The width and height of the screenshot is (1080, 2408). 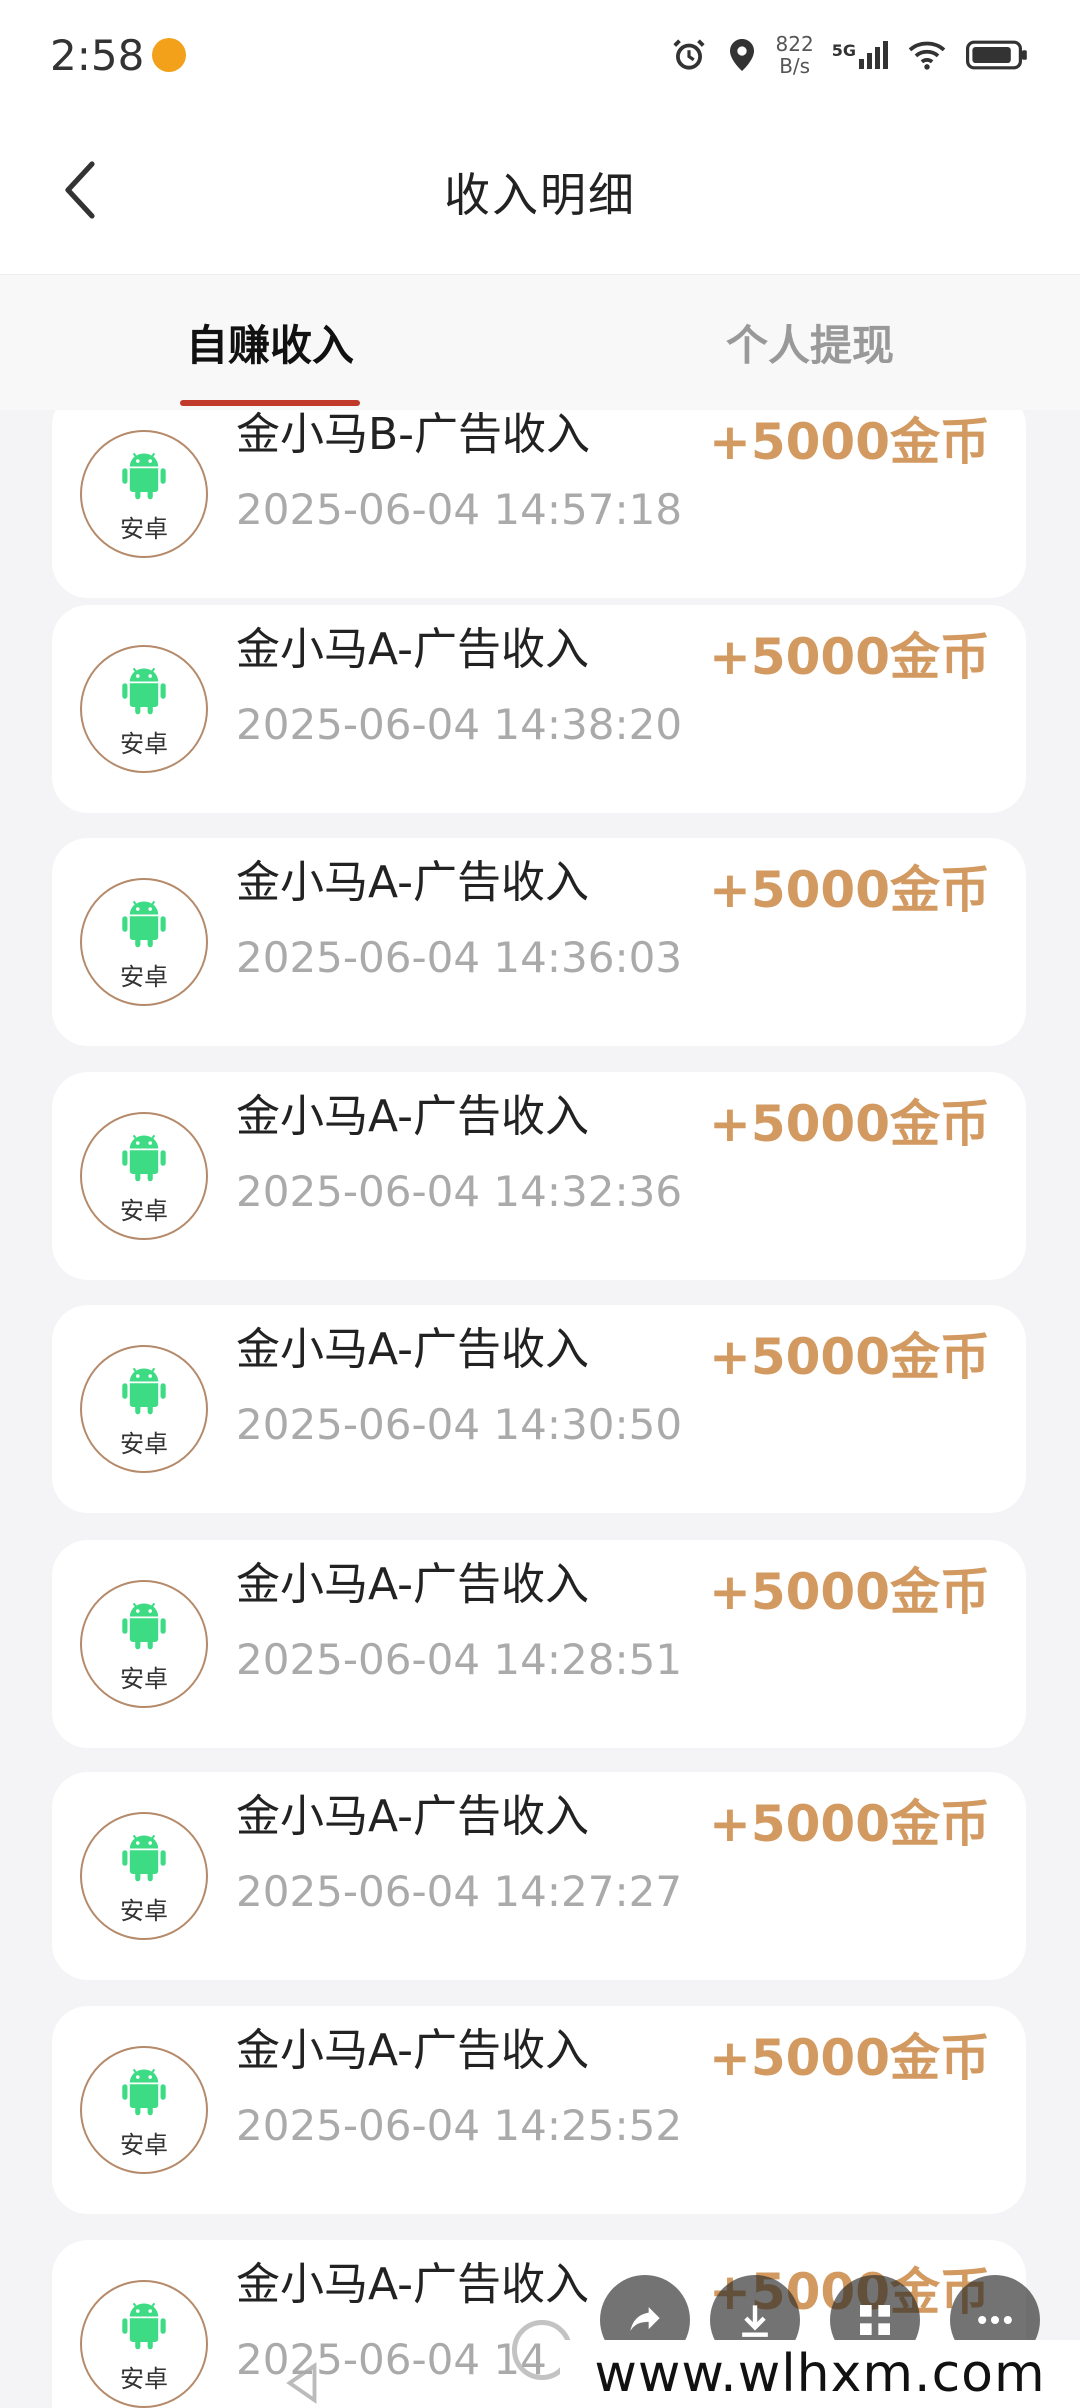 I want to click on tab-bar: 自赚收入 个人提现, so click(x=540, y=342).